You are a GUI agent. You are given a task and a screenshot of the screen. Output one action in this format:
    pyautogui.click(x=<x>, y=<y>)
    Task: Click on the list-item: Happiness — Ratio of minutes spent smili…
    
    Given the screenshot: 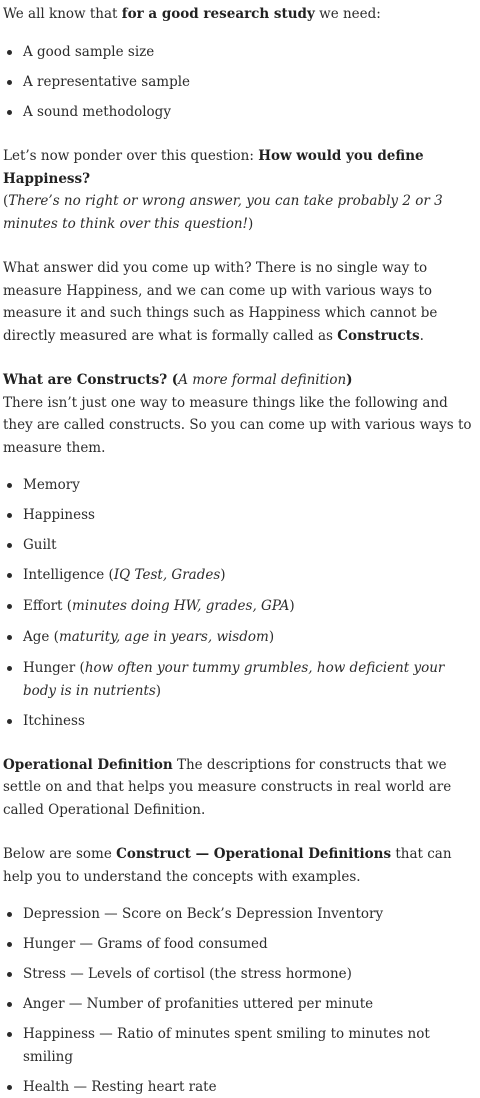 What is the action you would take?
    pyautogui.click(x=250, y=1045)
    